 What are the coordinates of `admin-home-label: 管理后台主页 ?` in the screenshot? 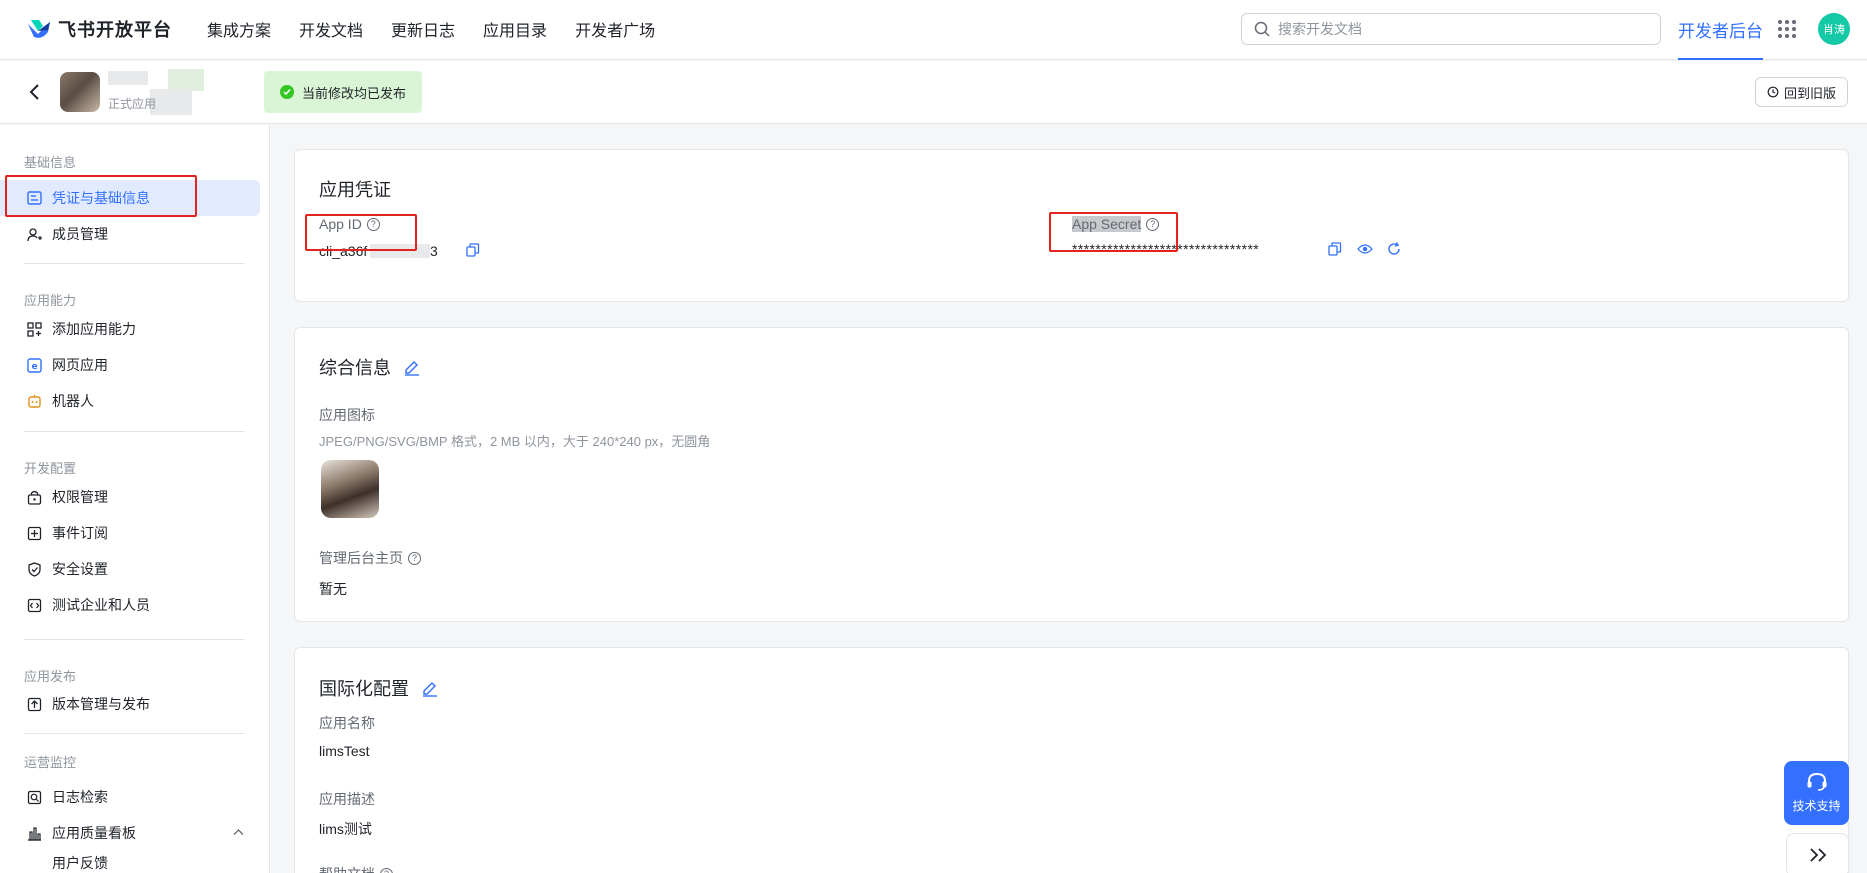 It's located at (370, 558).